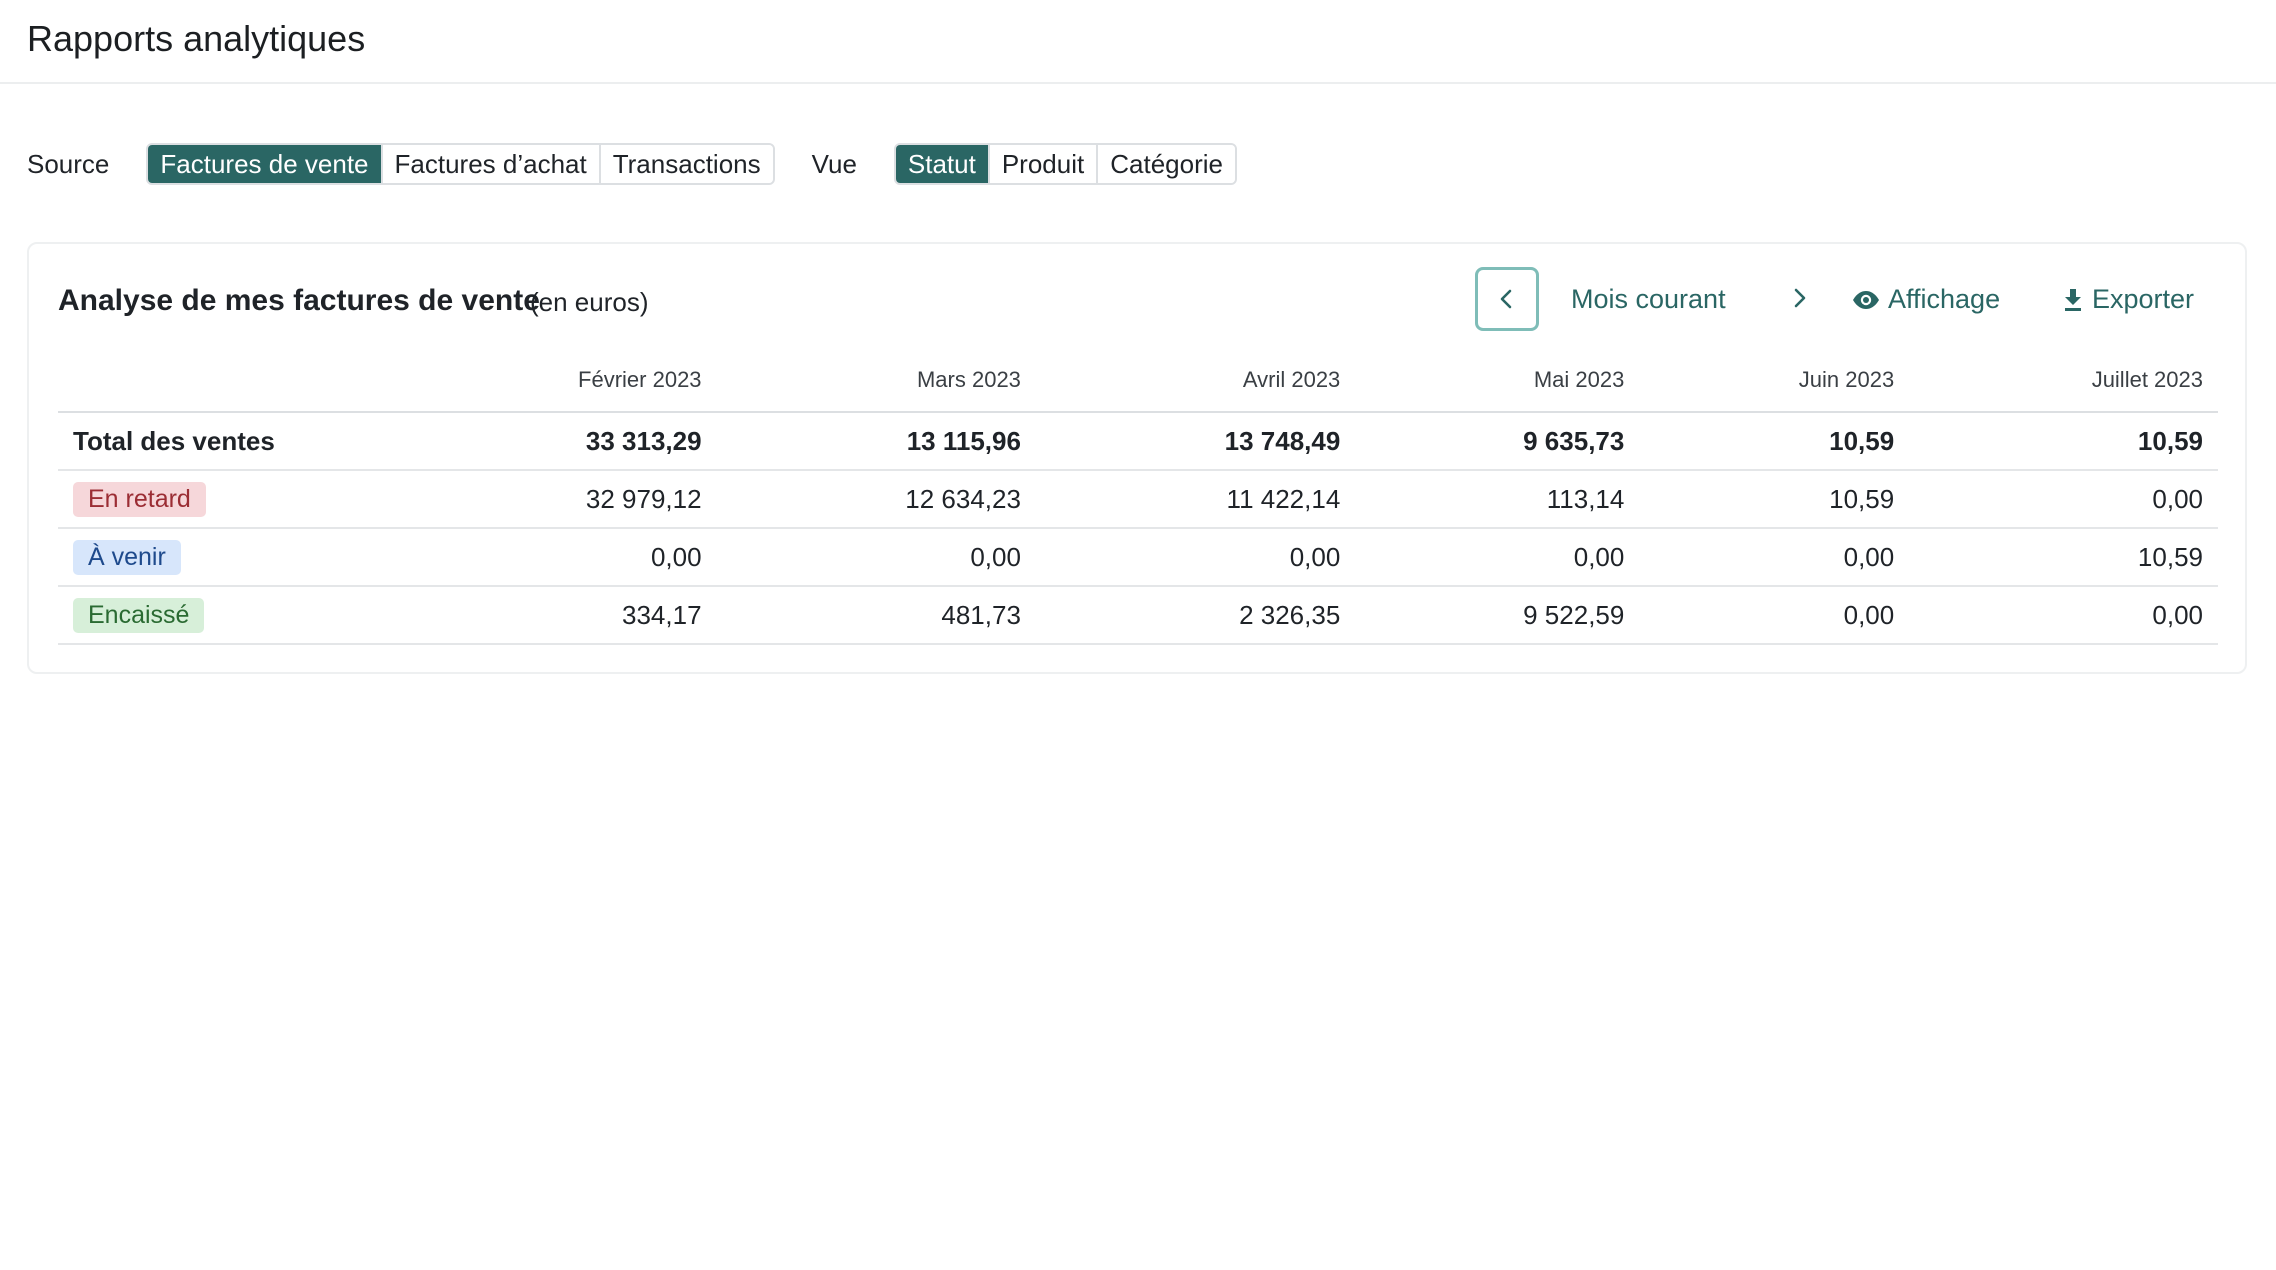  What do you see at coordinates (1195, 441) in the screenshot?
I see `table-cell: 13 748,49` at bounding box center [1195, 441].